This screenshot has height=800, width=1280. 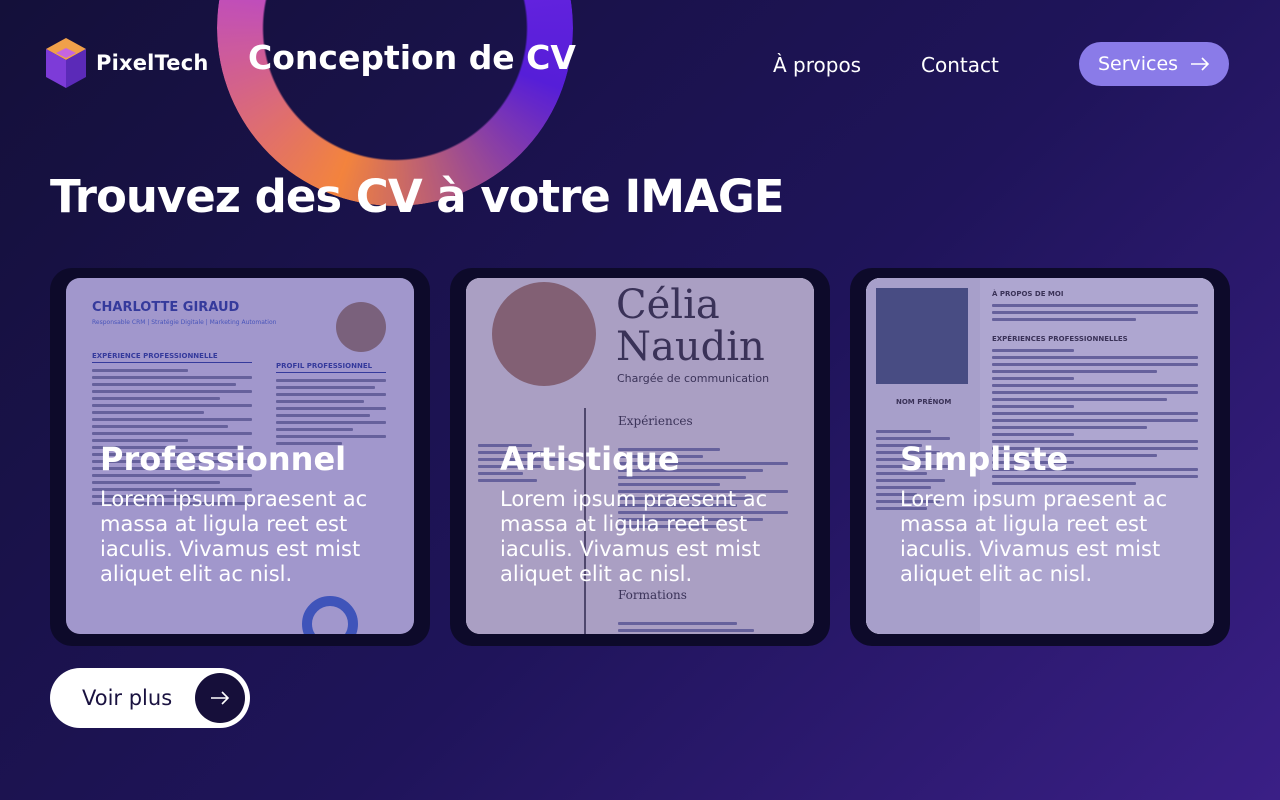 I want to click on preview-donut-chart, so click(x=330, y=615).